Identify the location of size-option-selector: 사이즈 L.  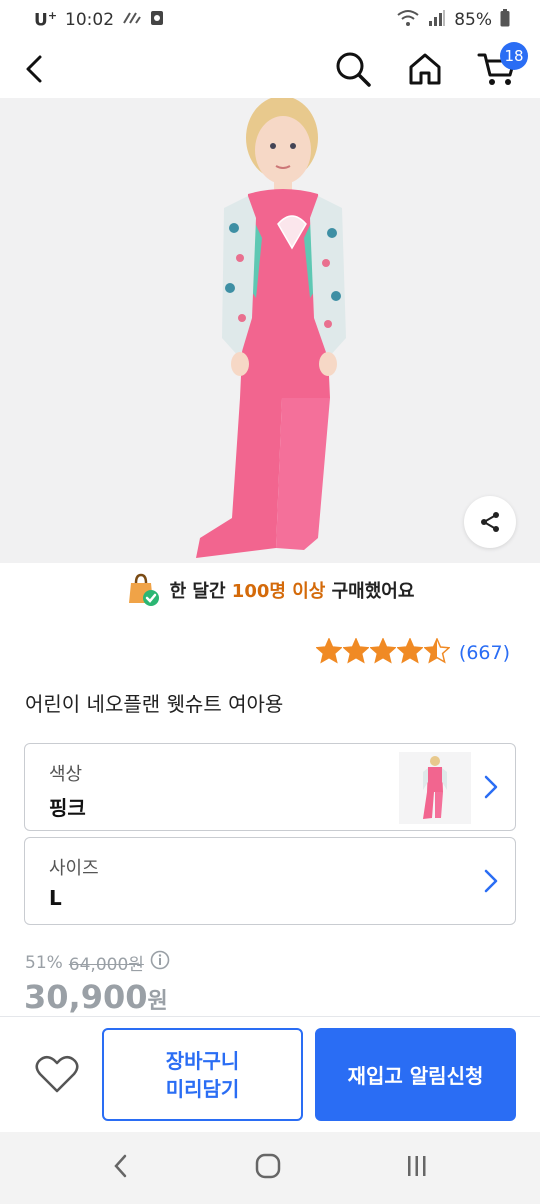
(270, 881).